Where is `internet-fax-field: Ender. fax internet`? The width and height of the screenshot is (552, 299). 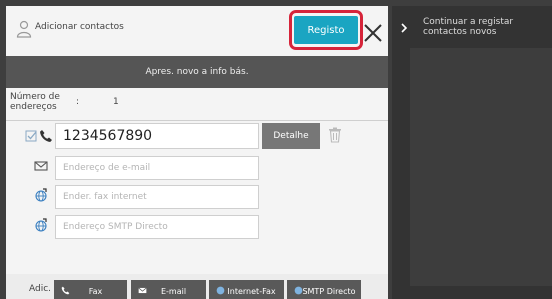 internet-fax-field: Ender. fax internet is located at coordinates (157, 197).